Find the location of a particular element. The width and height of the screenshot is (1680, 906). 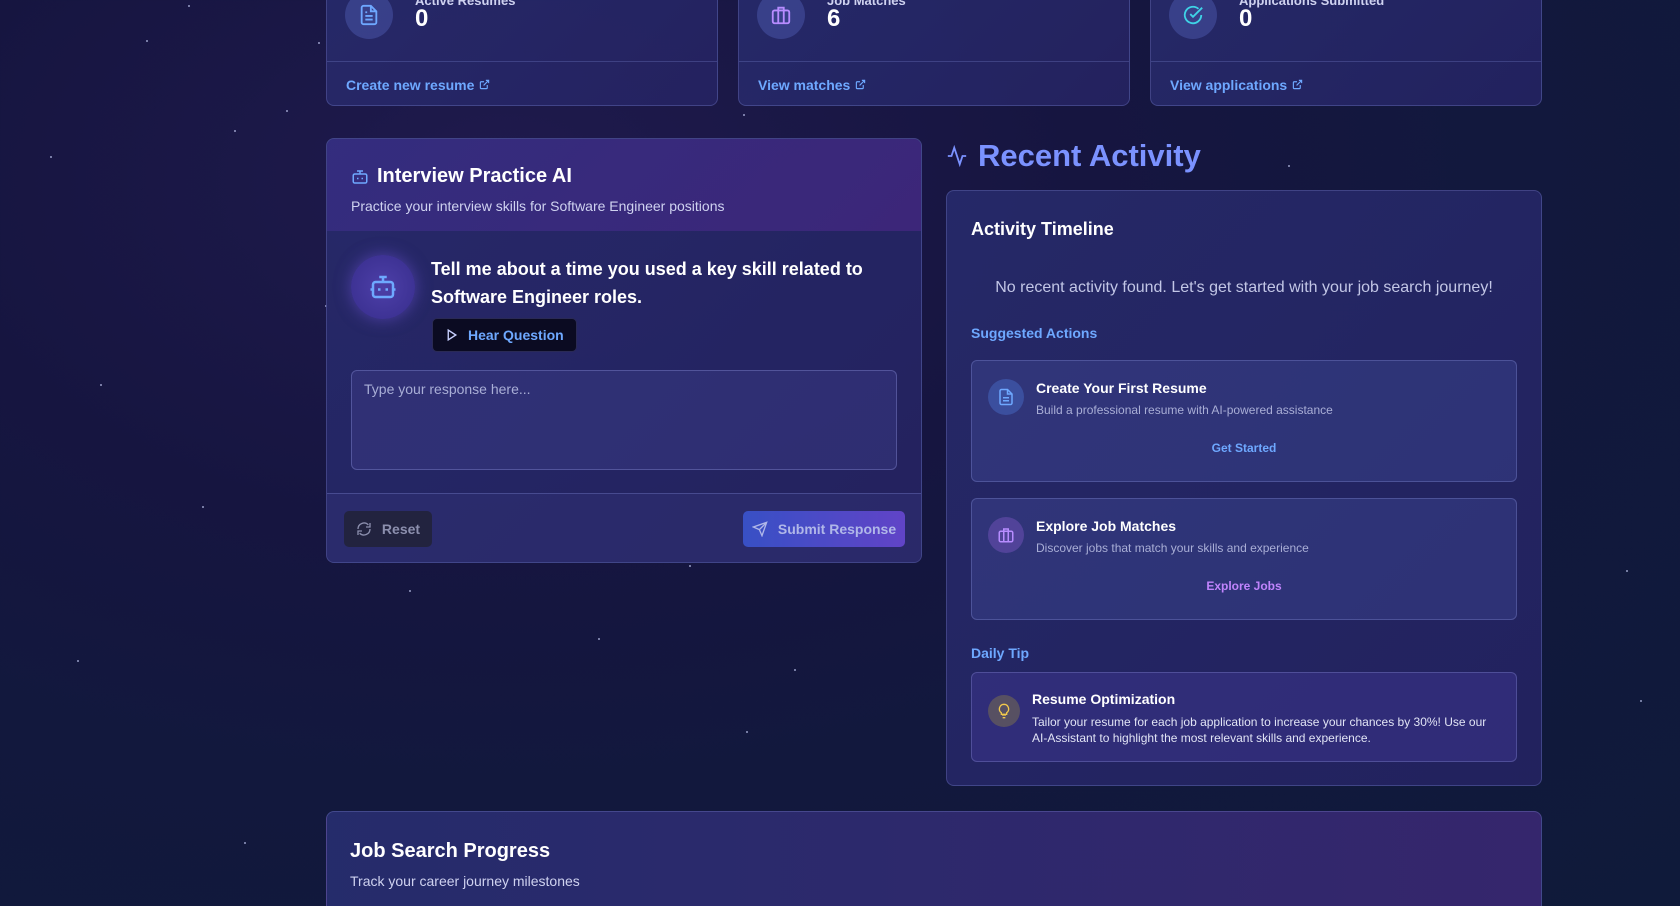

check-circle-icon is located at coordinates (1193, 19).